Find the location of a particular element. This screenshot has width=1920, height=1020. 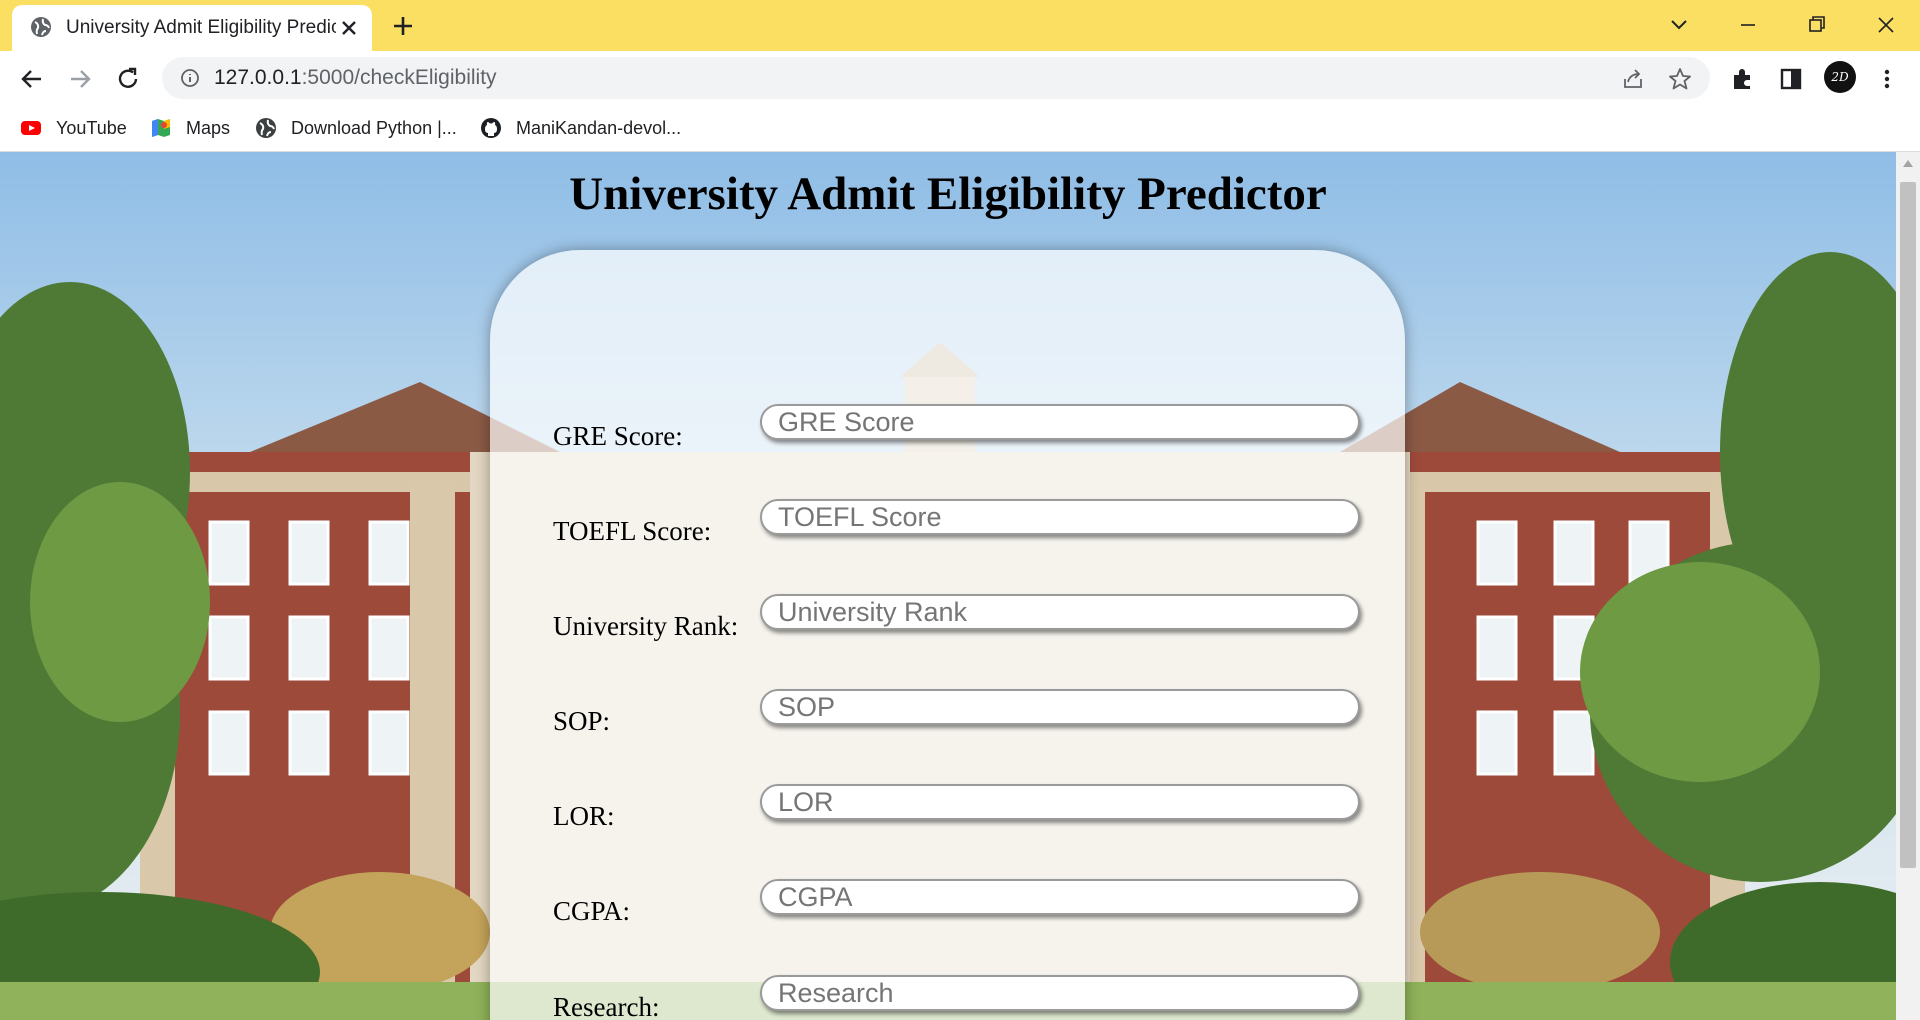

tab-search-chevron-icon is located at coordinates (1679, 25).